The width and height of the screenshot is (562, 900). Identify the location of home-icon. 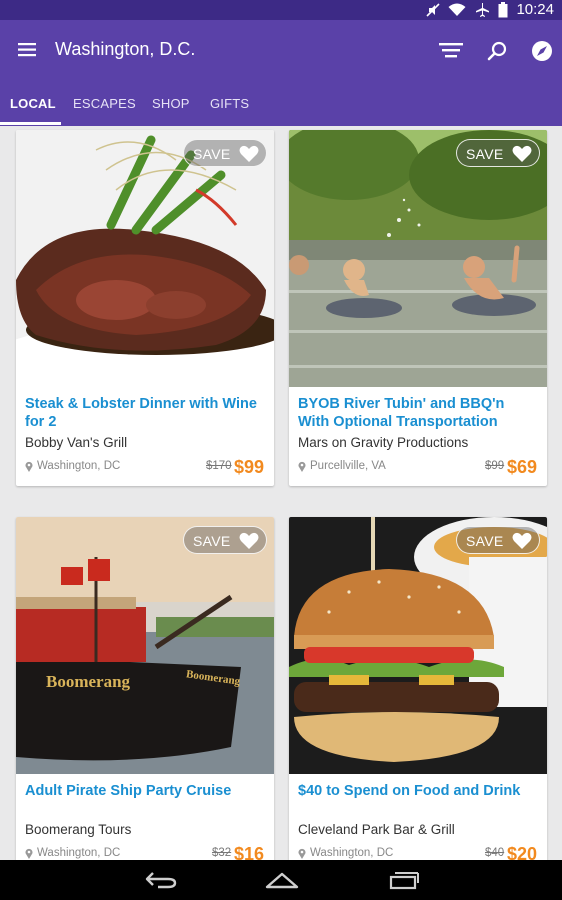
(282, 882).